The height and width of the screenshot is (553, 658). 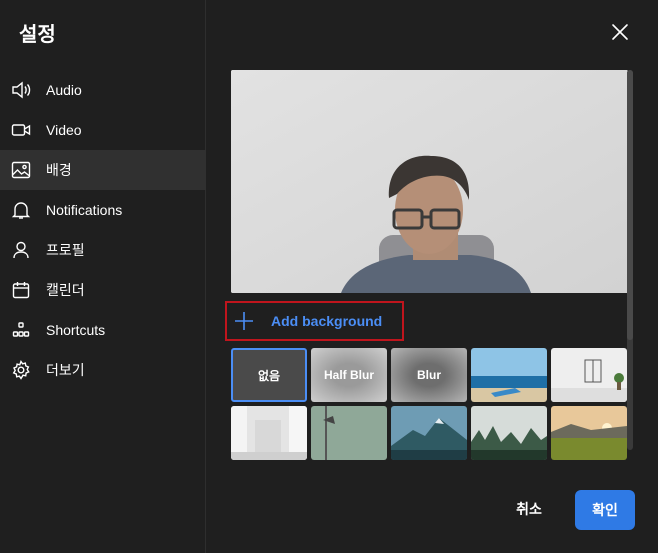 What do you see at coordinates (630, 205) in the screenshot?
I see `scrollbar-thumb` at bounding box center [630, 205].